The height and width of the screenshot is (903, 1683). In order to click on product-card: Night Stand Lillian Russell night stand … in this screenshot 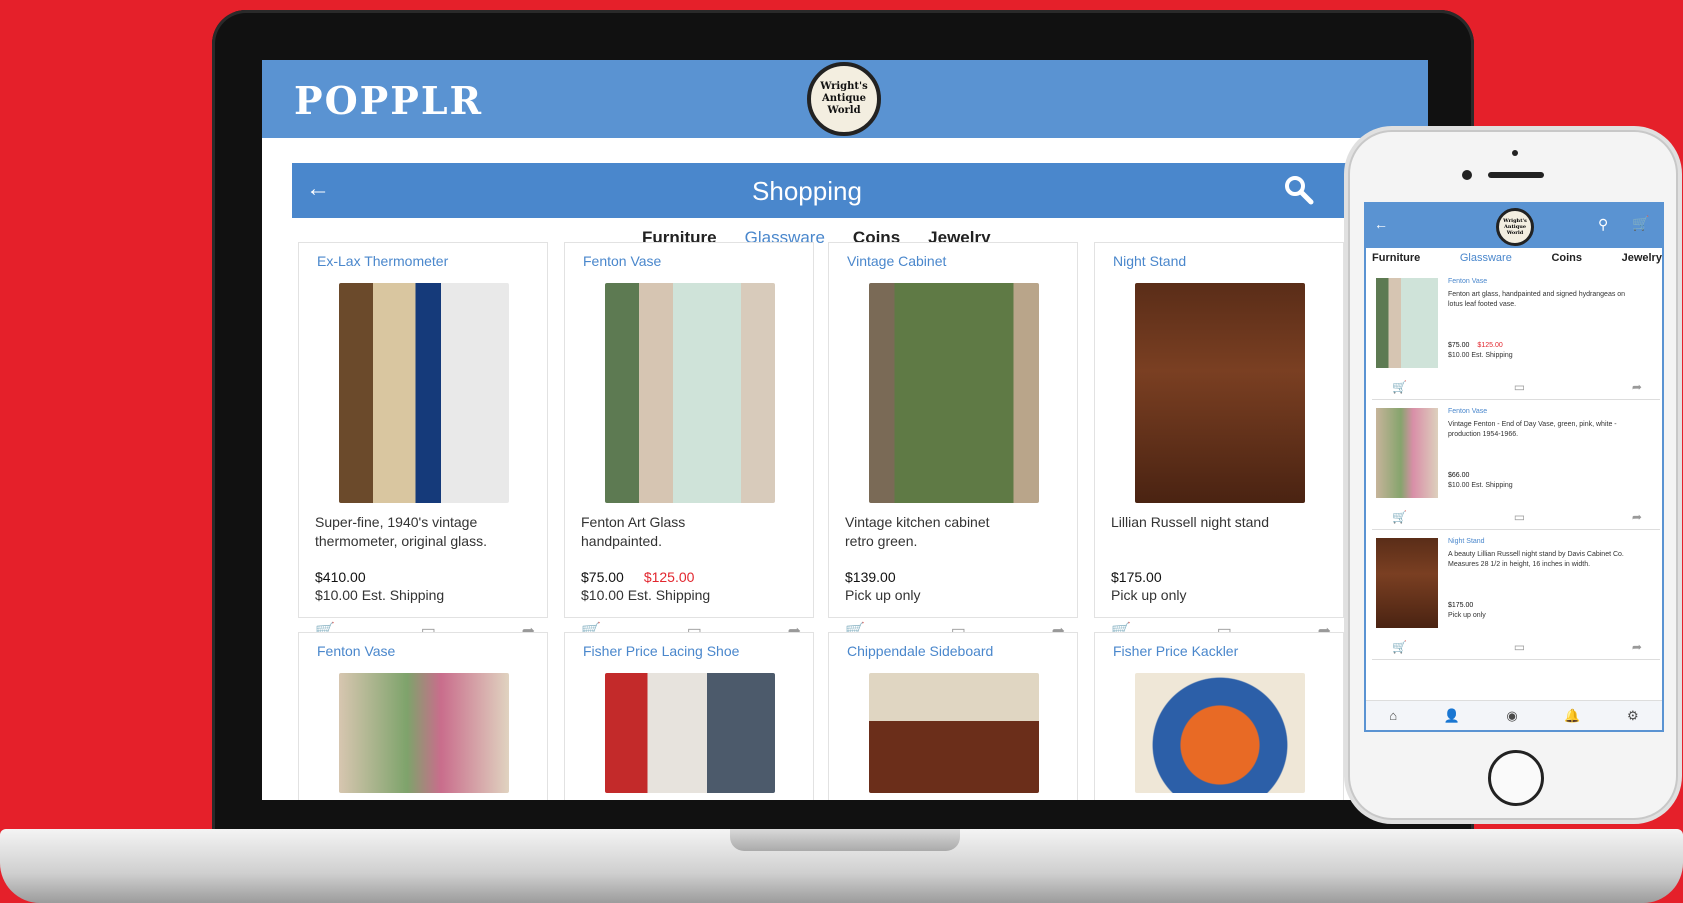, I will do `click(1219, 441)`.